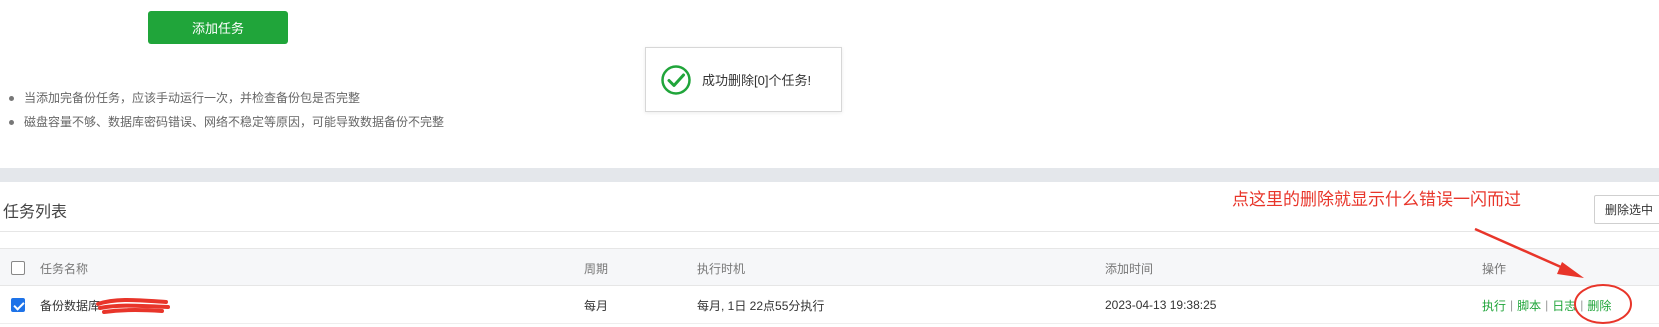 The width and height of the screenshot is (1659, 327). Describe the element at coordinates (218, 27) in the screenshot. I see `add-task-button: 添加任务` at that location.